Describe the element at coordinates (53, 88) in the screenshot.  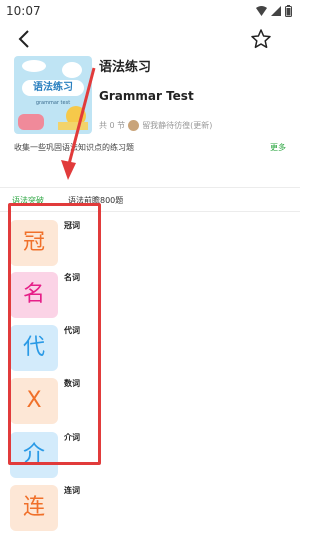
I see `cover-title: 语法练习` at that location.